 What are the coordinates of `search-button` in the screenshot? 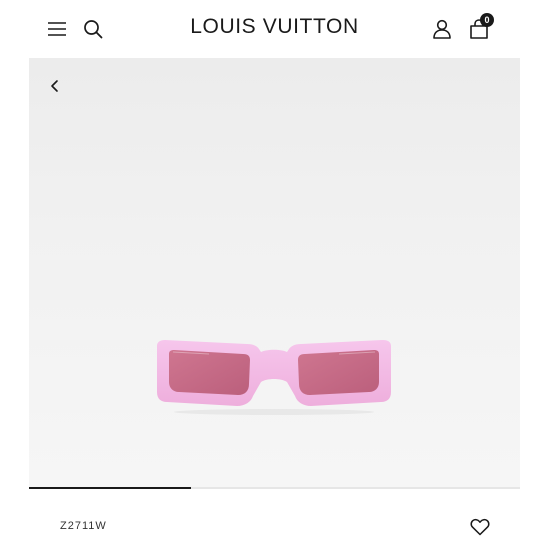 It's located at (93, 29).